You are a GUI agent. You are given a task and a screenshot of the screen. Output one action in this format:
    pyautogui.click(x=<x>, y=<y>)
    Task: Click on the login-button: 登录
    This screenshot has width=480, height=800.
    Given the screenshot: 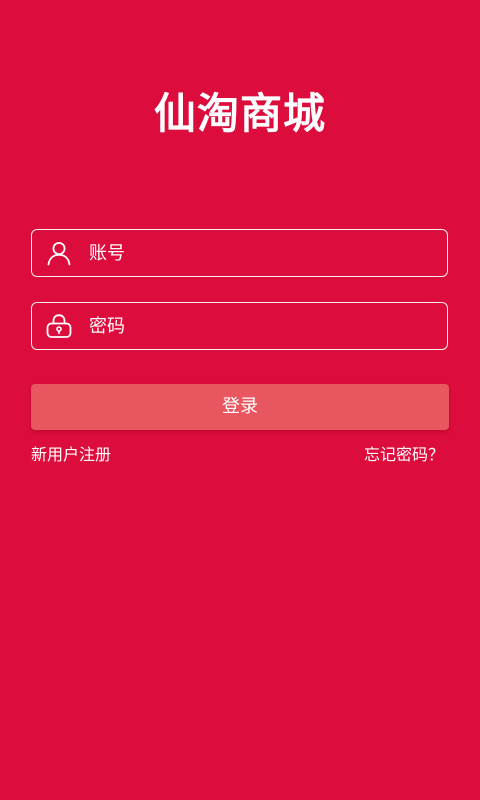 What is the action you would take?
    pyautogui.click(x=240, y=407)
    